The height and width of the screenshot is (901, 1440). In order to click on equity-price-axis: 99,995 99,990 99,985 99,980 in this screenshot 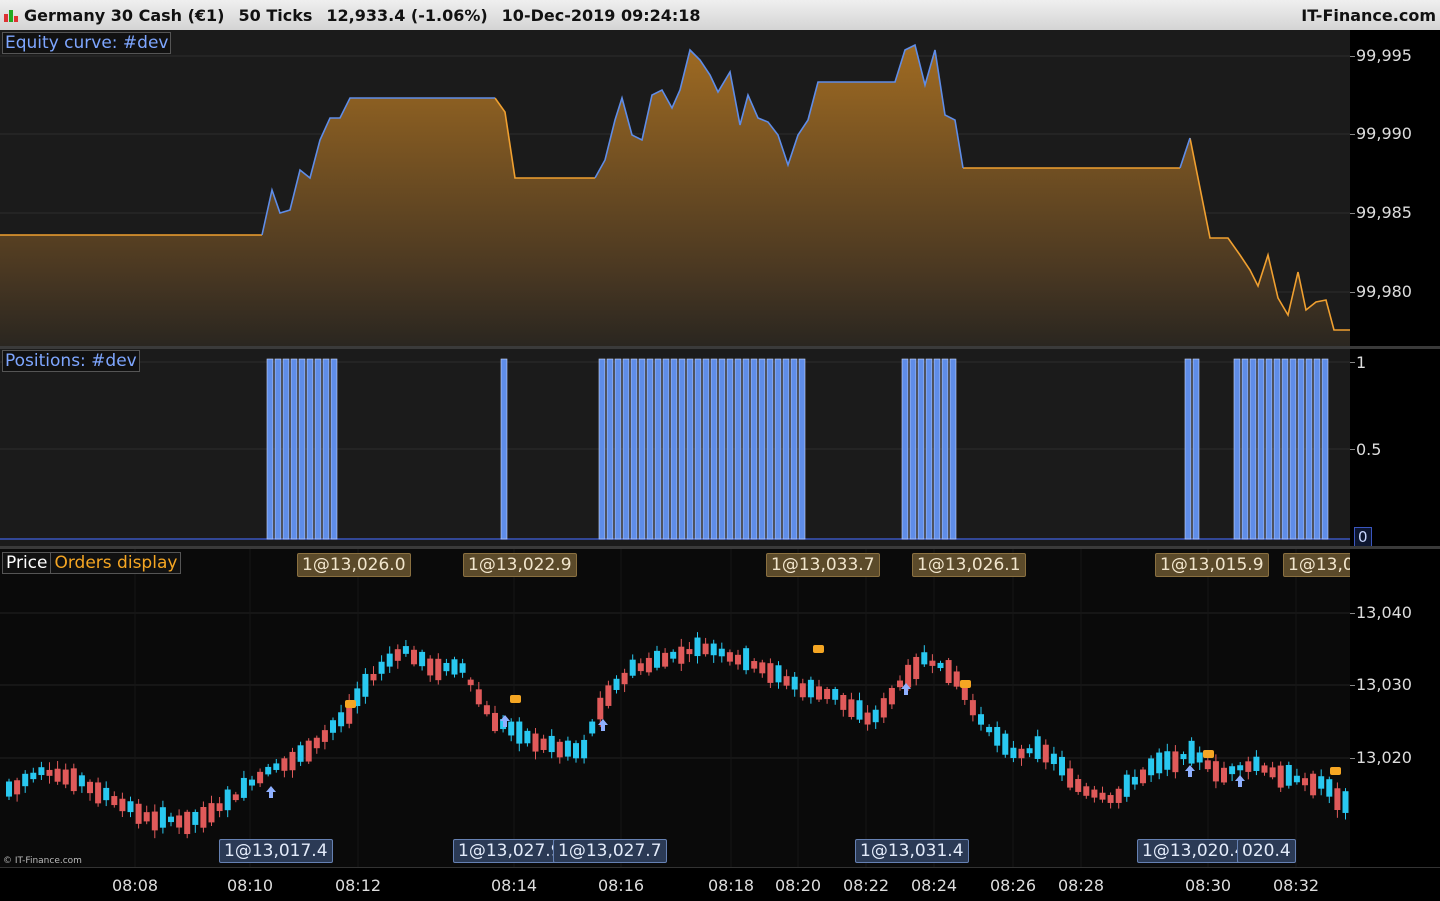, I will do `click(1395, 188)`.